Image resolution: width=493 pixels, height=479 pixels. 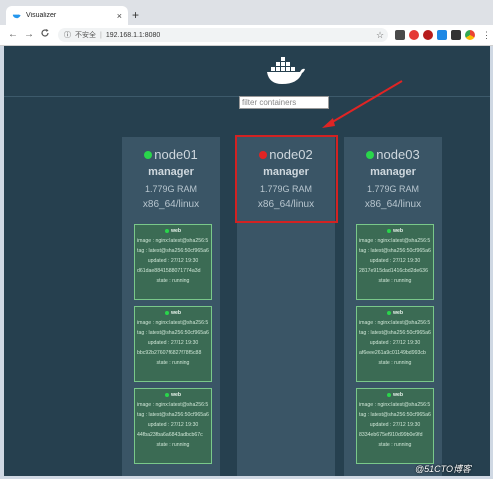 What do you see at coordinates (67, 15) in the screenshot?
I see `tab-visualizer: Visualizer ×` at bounding box center [67, 15].